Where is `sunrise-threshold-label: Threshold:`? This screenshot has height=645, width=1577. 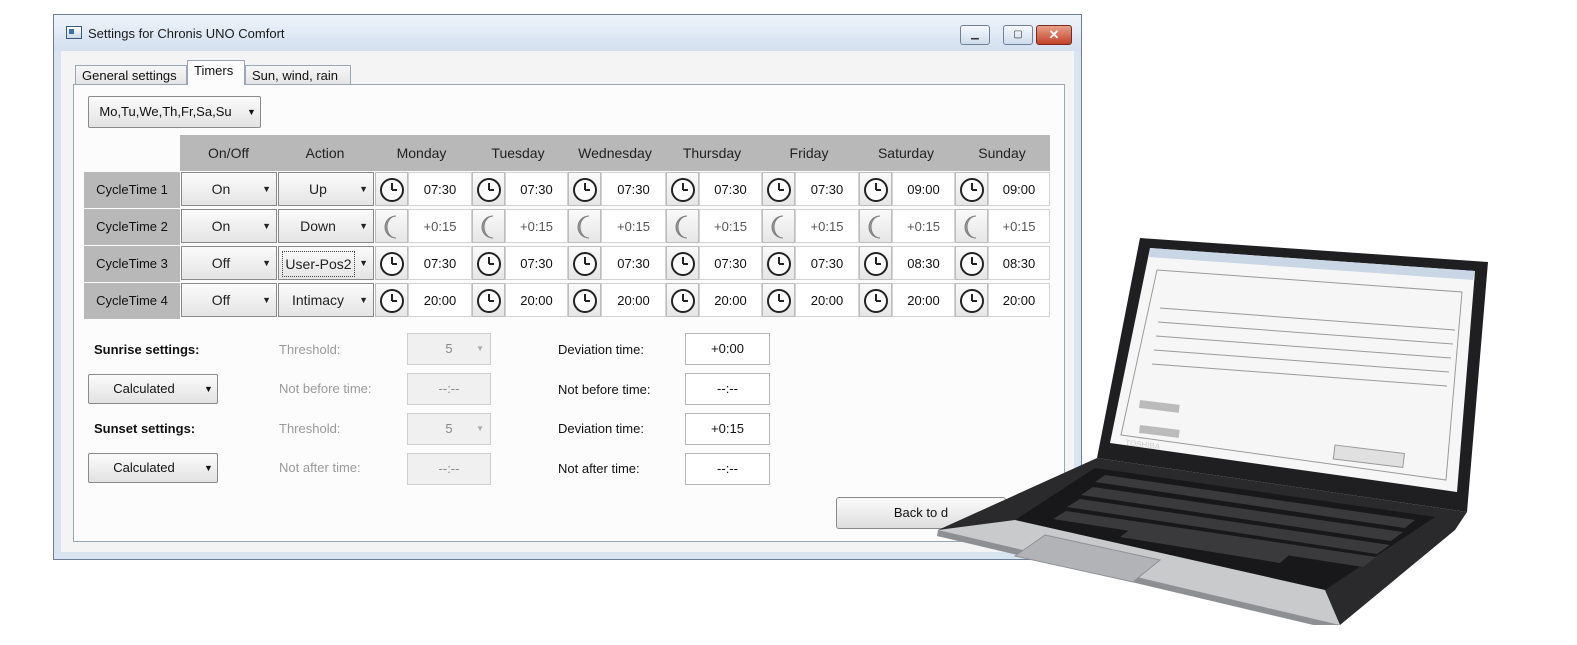 sunrise-threshold-label: Threshold: is located at coordinates (310, 349).